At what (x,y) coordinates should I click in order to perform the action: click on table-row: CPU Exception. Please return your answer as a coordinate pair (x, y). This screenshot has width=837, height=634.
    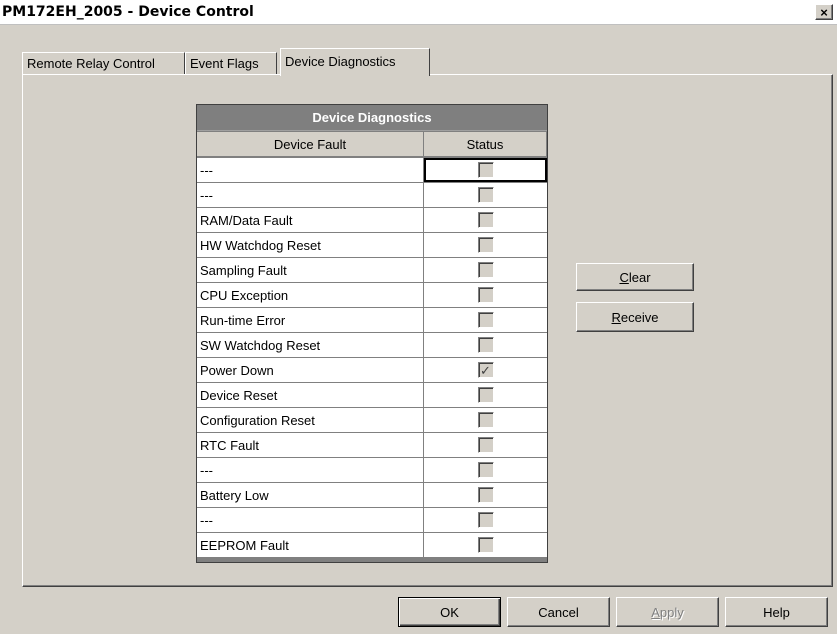
    Looking at the image, I should click on (372, 295).